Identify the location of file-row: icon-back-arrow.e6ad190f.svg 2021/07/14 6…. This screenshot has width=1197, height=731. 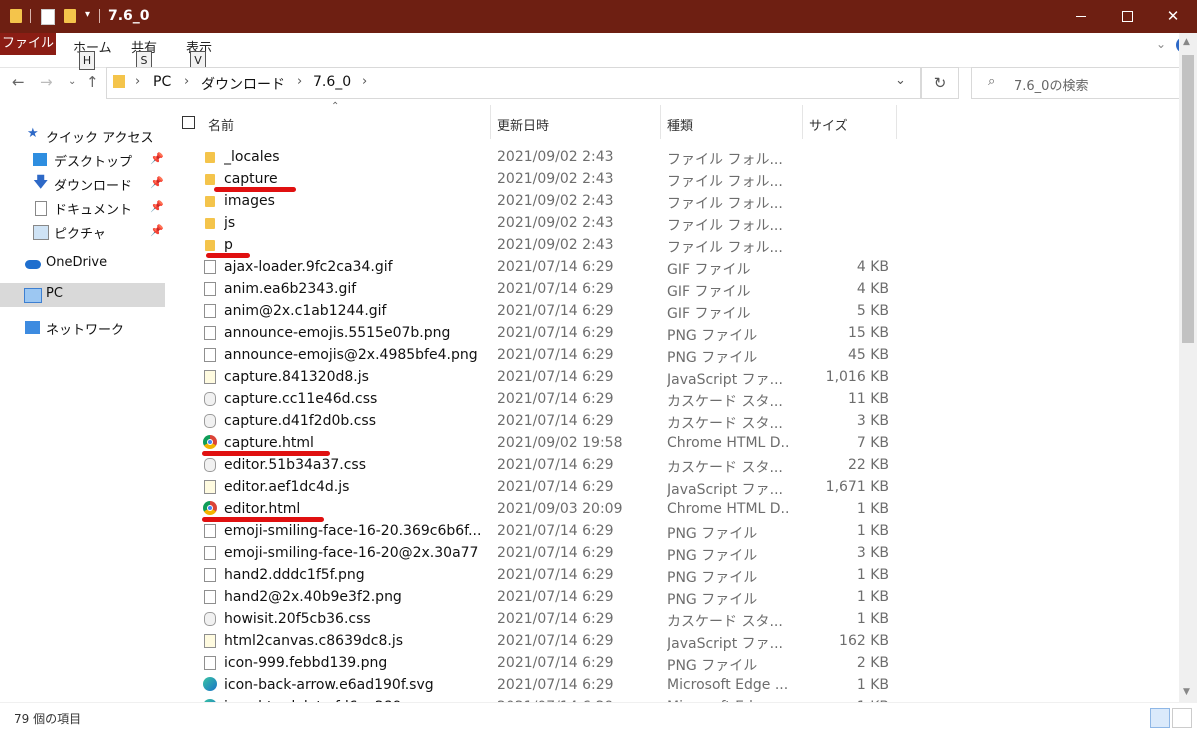
(672, 685).